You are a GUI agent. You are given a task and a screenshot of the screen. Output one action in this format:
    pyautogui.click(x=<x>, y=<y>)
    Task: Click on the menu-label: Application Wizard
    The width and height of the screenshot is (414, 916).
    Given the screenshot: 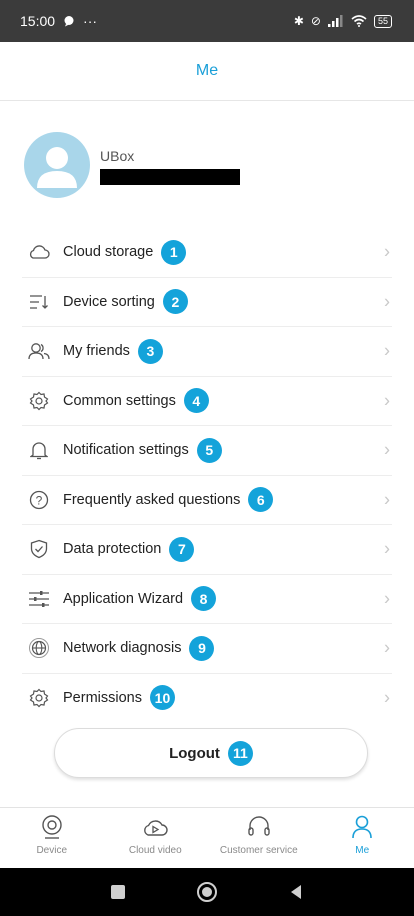 What is the action you would take?
    pyautogui.click(x=123, y=598)
    